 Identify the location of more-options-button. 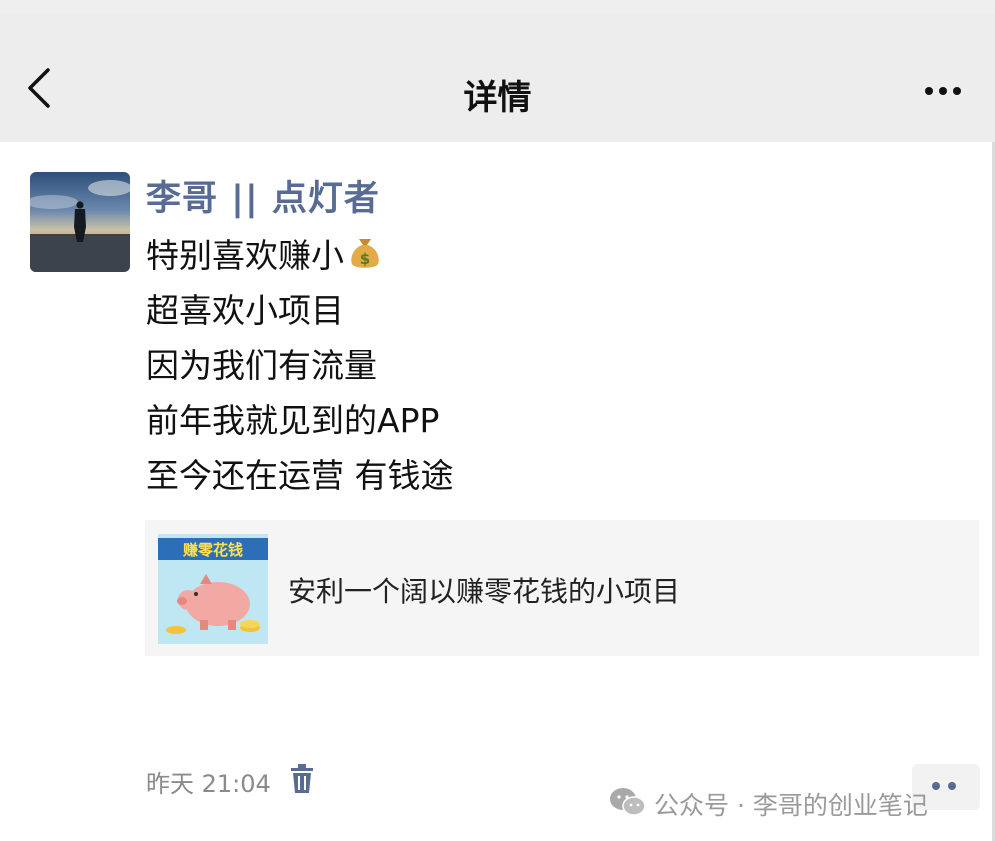
(947, 88).